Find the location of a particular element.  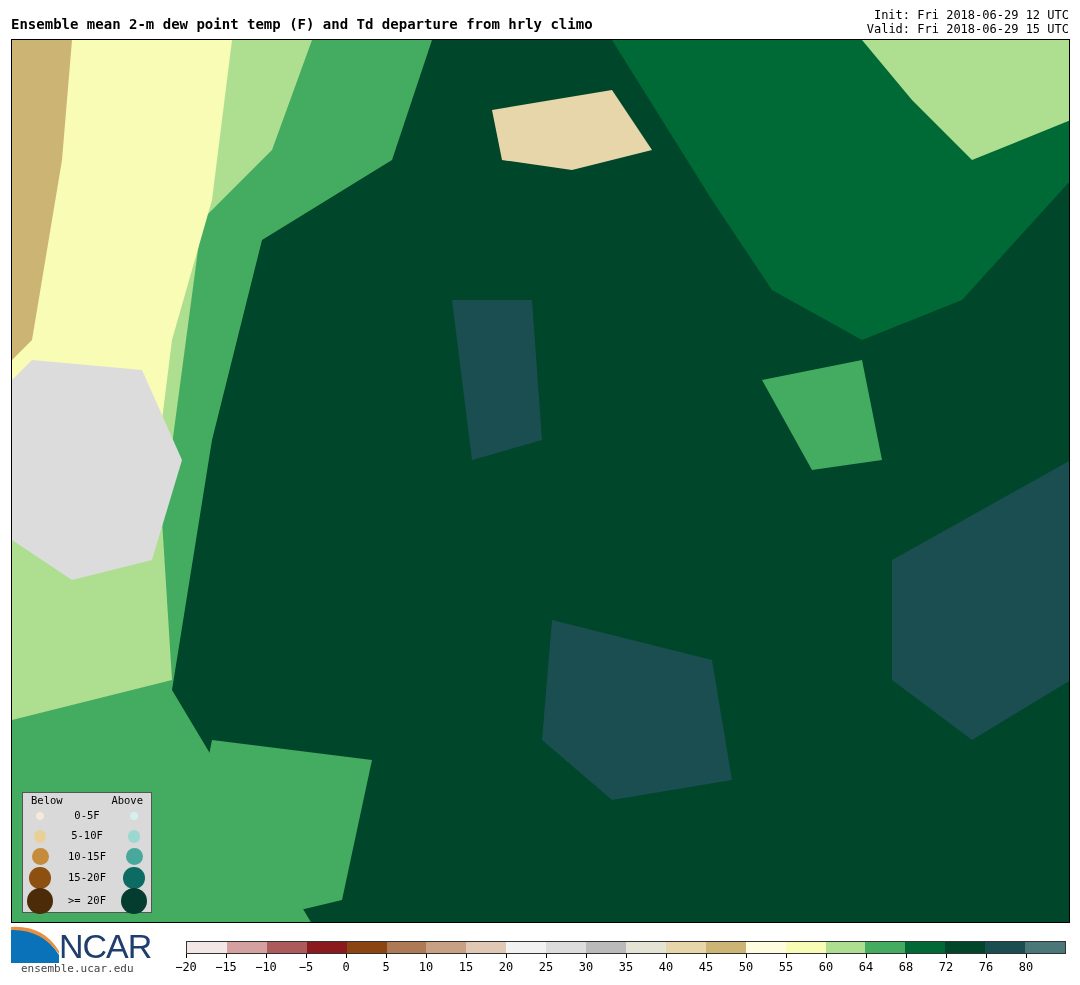

tick-label: 15 is located at coordinates (466, 967).